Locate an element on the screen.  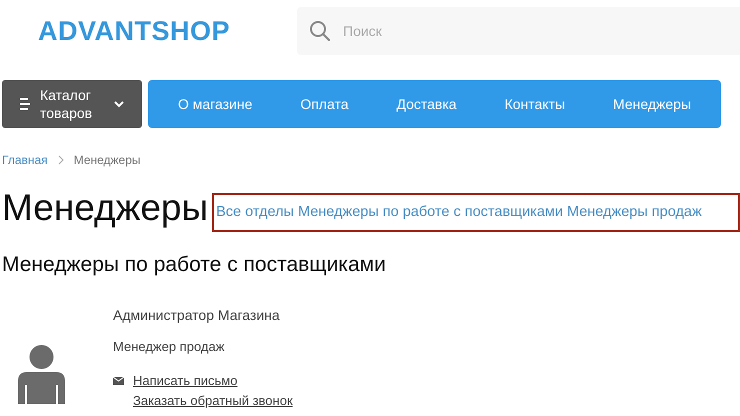
nav-link: Контакты is located at coordinates (535, 104).